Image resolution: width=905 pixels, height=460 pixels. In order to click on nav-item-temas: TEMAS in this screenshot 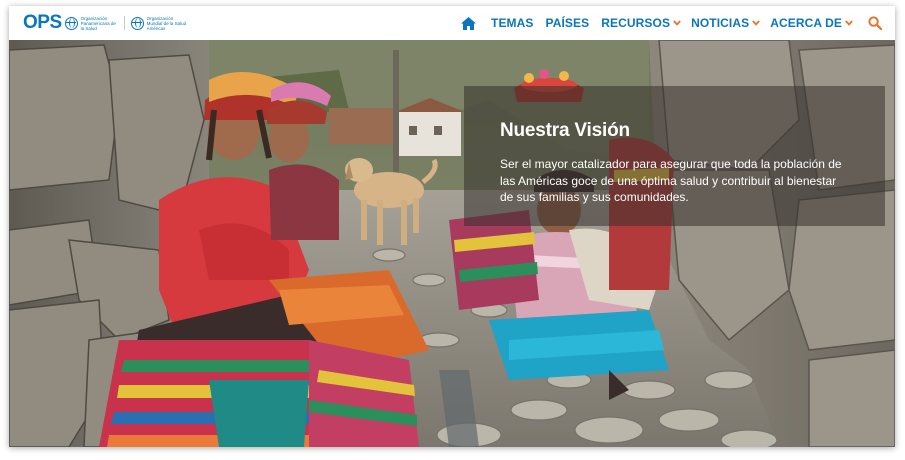, I will do `click(512, 23)`.